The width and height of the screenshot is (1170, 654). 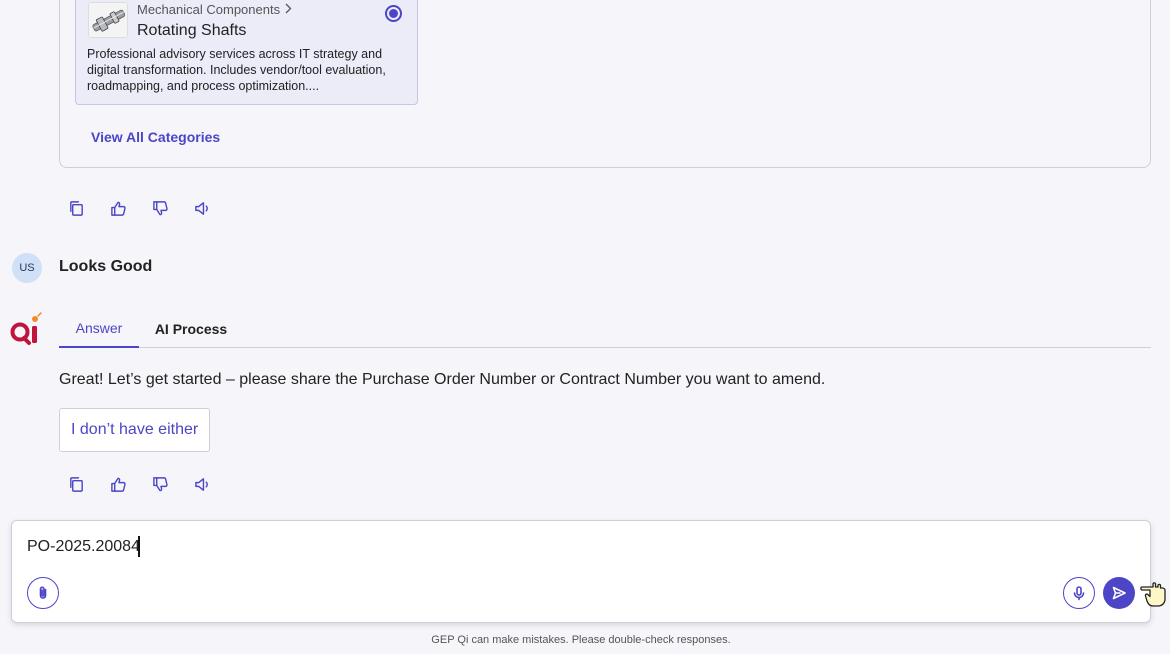 What do you see at coordinates (108, 20) in the screenshot?
I see `shaft-thumbnail` at bounding box center [108, 20].